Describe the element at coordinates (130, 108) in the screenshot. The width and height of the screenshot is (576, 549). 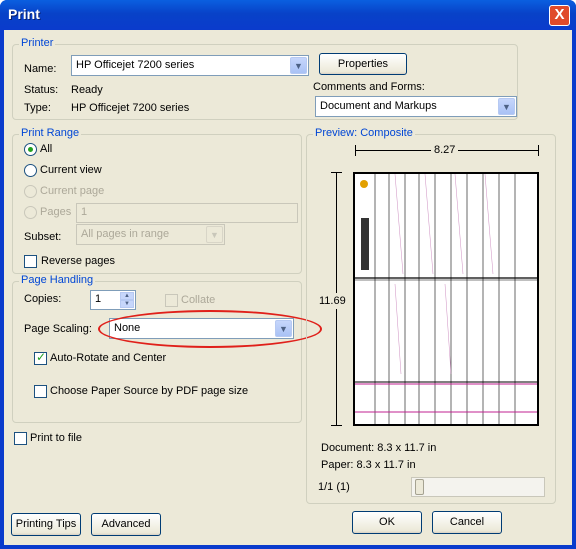
I see `type-value: HP Officejet 7200 series` at that location.